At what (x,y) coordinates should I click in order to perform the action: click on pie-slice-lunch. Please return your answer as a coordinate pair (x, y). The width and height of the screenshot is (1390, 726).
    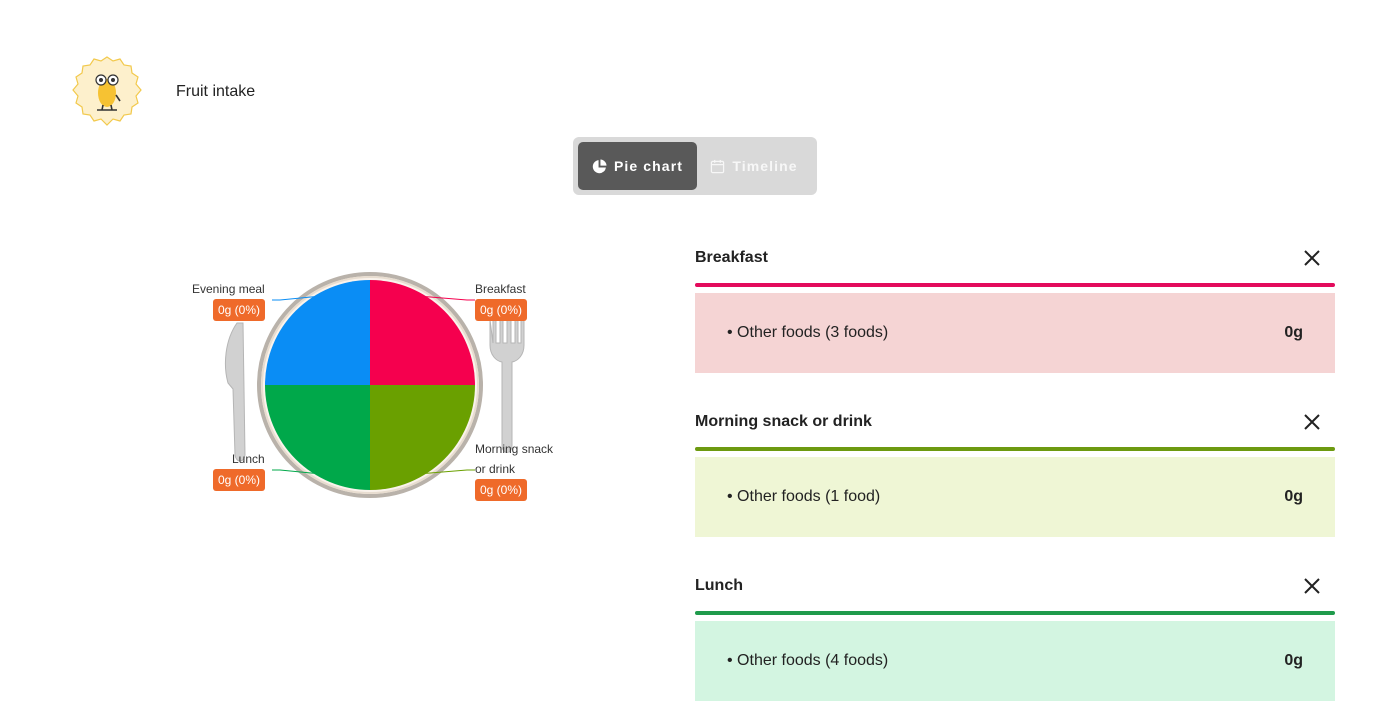
    Looking at the image, I should click on (317, 437).